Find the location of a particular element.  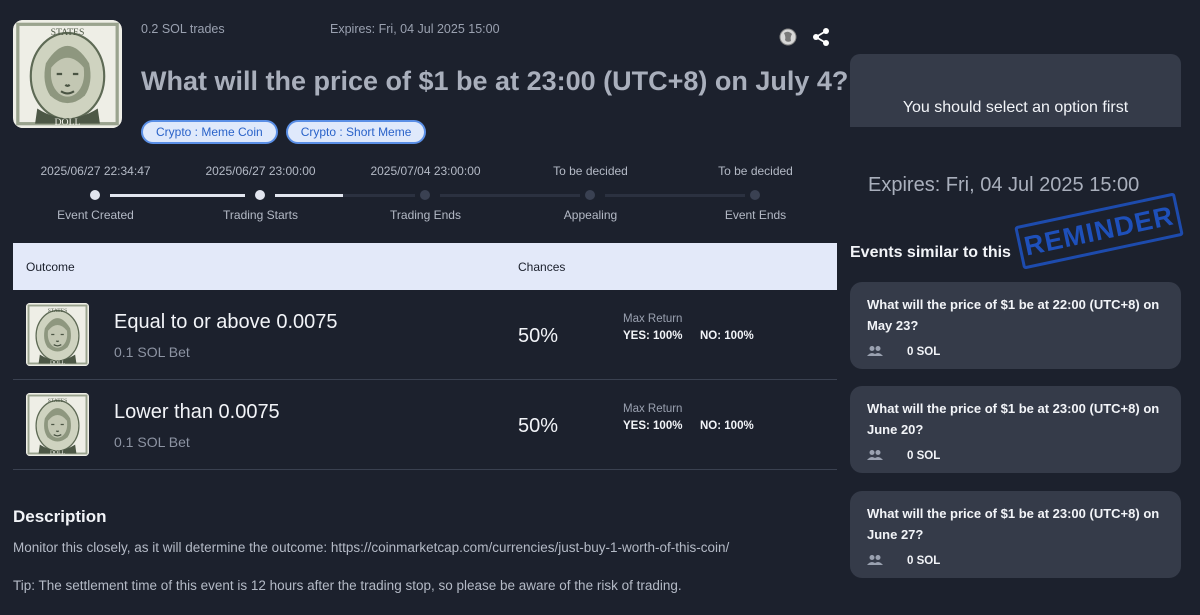

select-option-prompt: You should select an option first is located at coordinates (1015, 107).